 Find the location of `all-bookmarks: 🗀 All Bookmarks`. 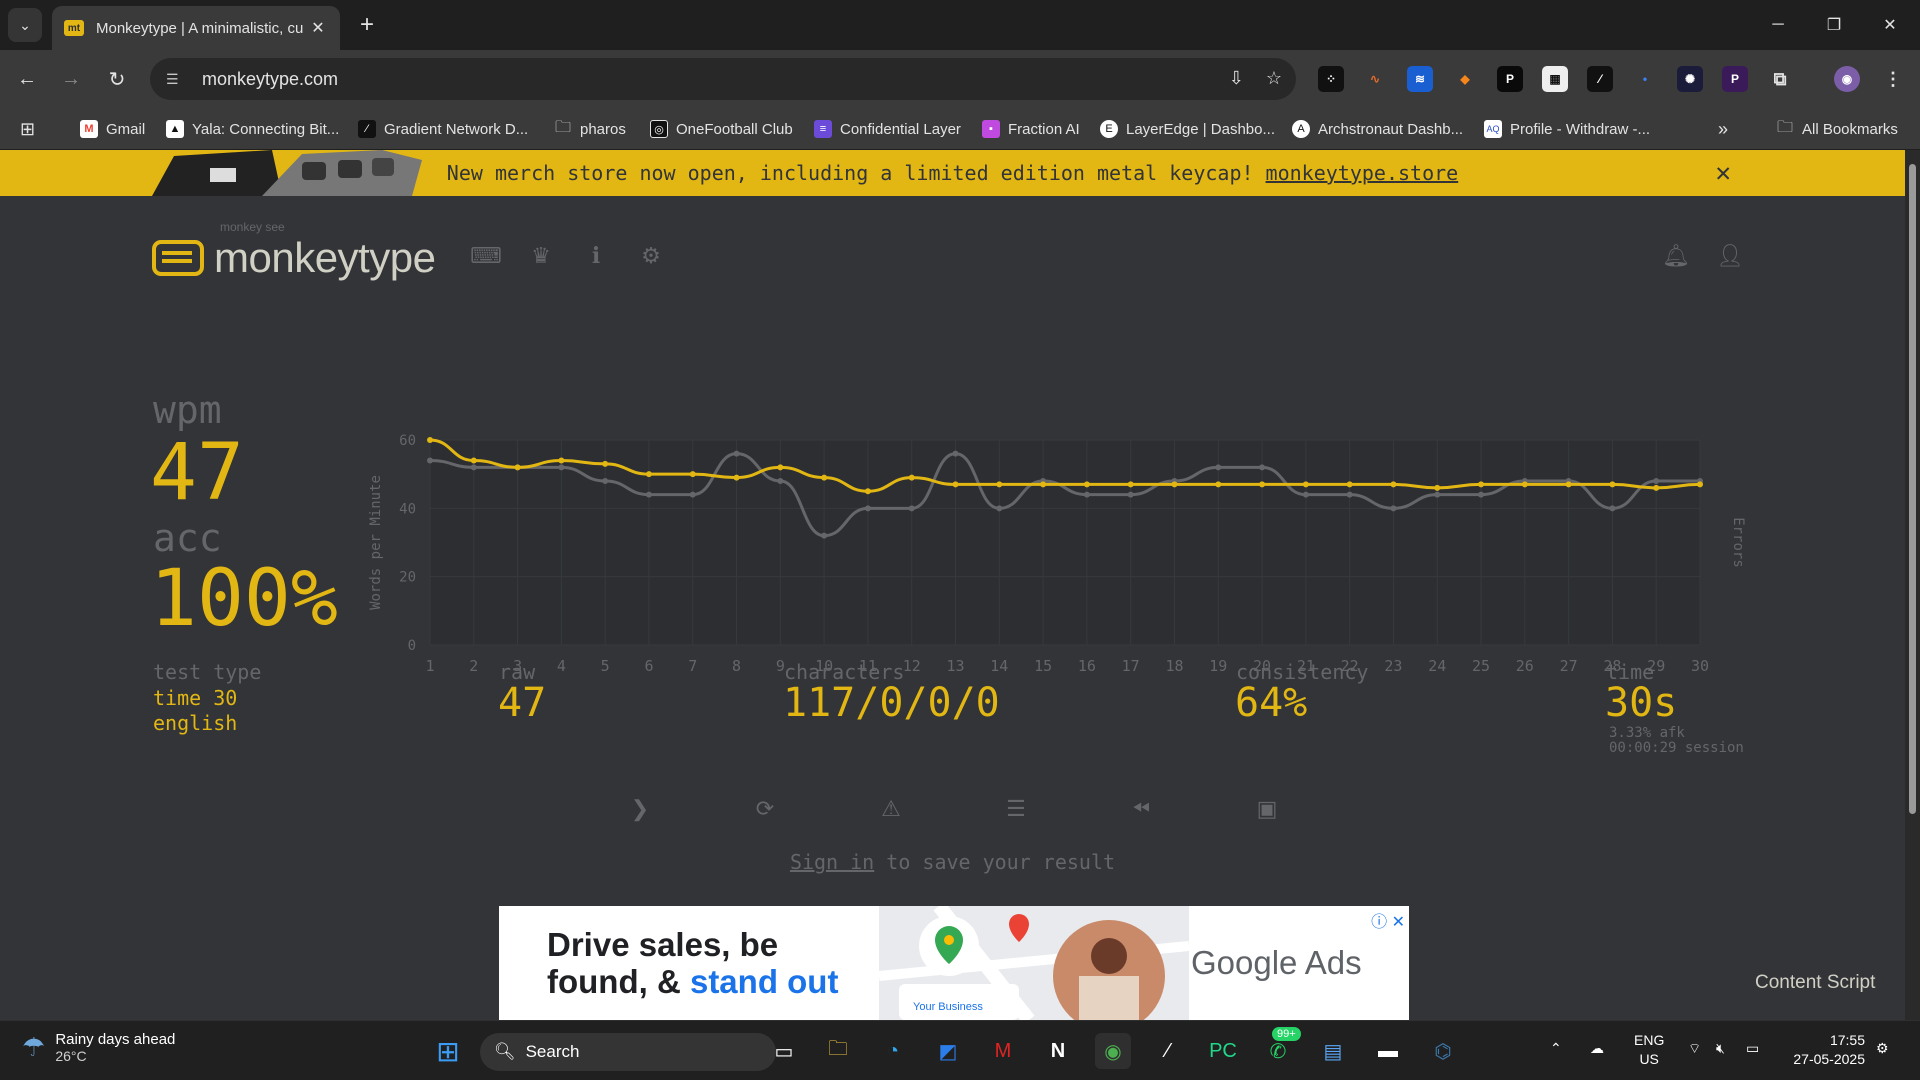

all-bookmarks: 🗀 All Bookmarks is located at coordinates (1837, 129).